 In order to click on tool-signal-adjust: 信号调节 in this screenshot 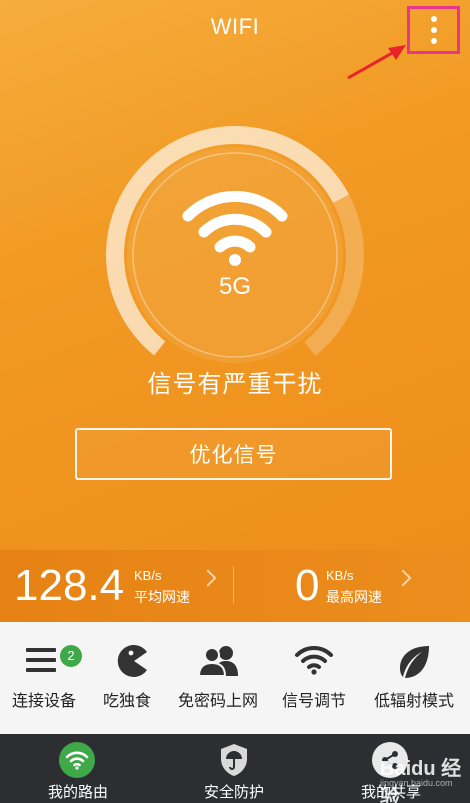, I will do `click(314, 678)`.